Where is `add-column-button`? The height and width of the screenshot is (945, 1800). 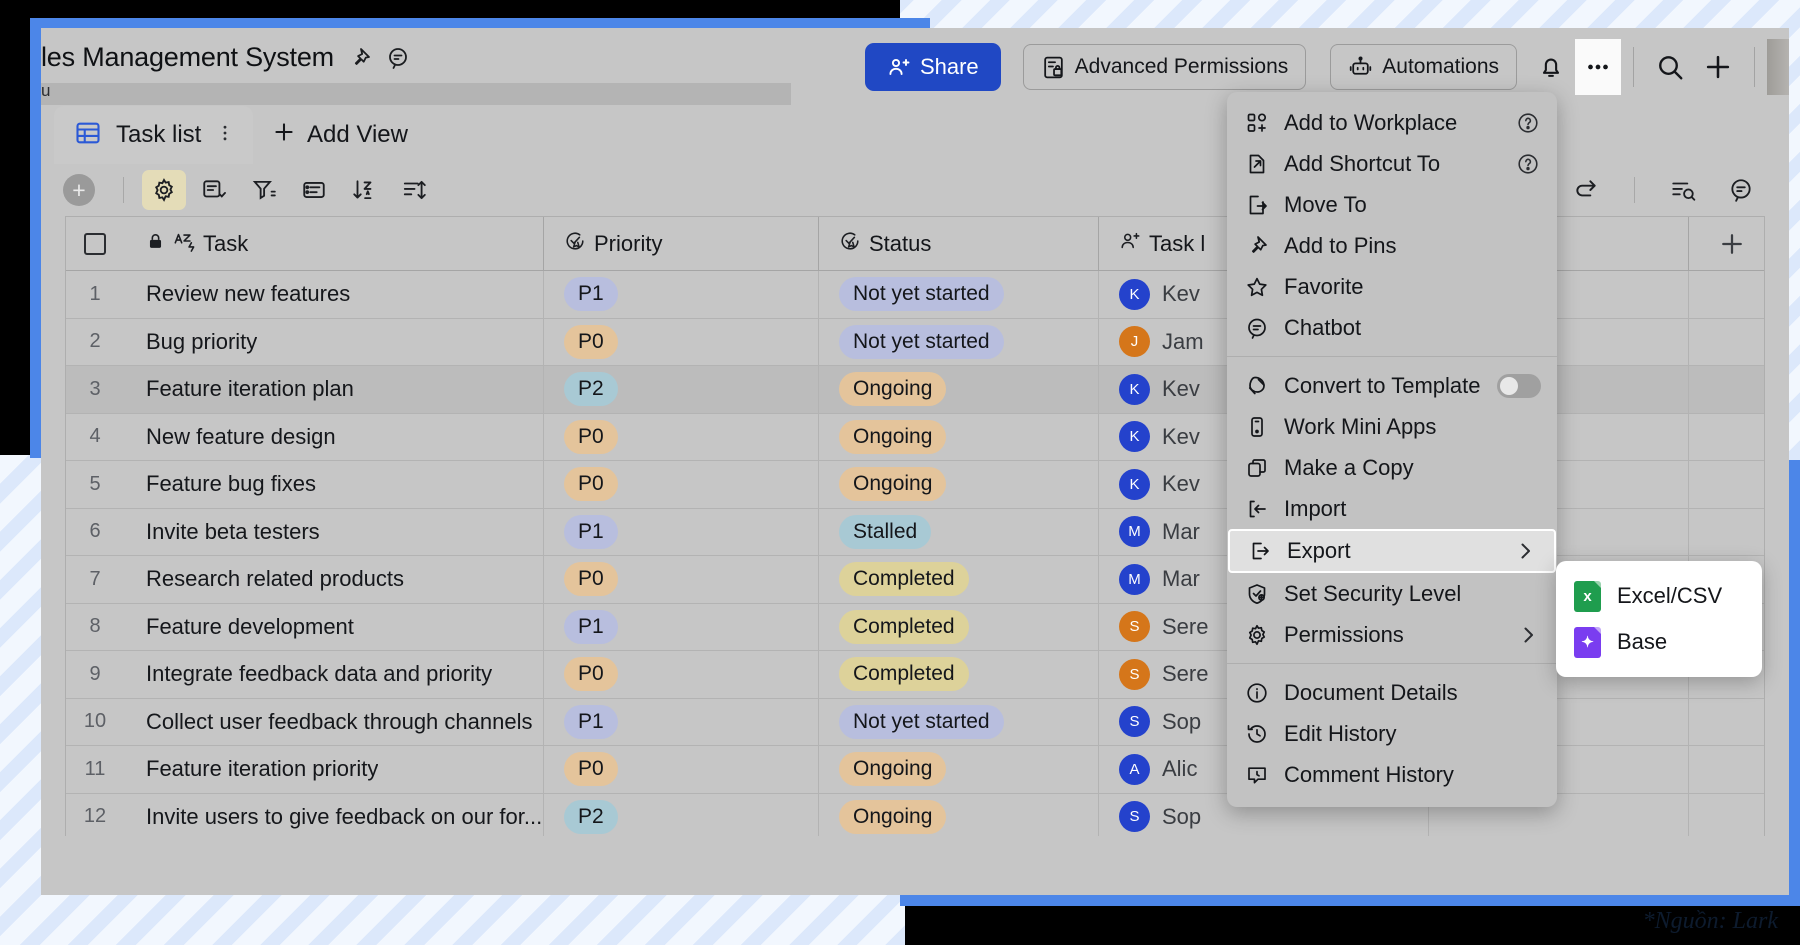 add-column-button is located at coordinates (1732, 244).